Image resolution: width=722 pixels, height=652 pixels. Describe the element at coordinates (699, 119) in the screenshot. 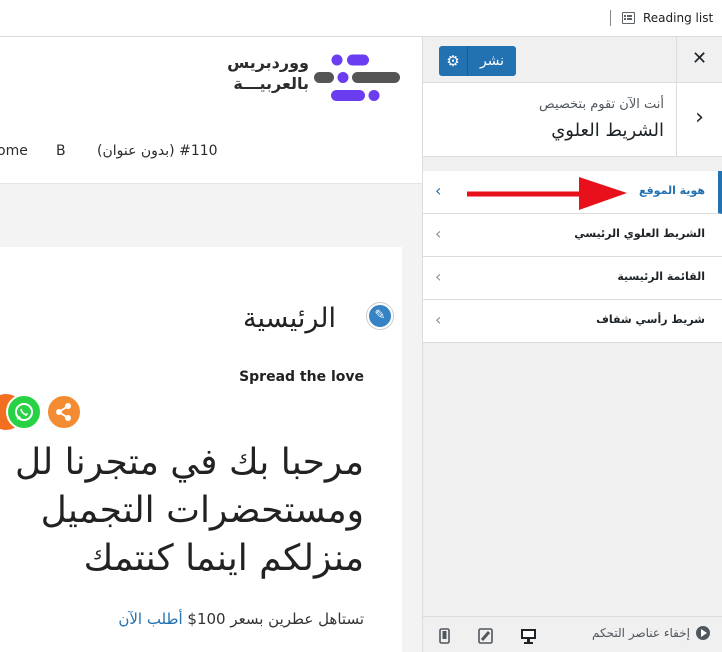

I see `back-chevron-right-icon: ›` at that location.